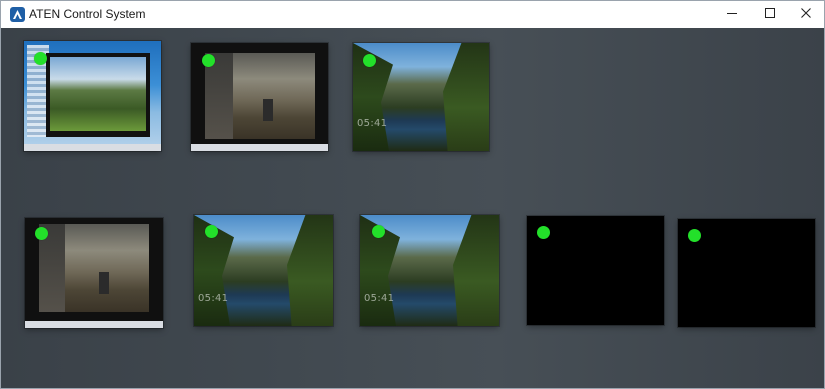 The image size is (825, 389). What do you see at coordinates (87, 14) in the screenshot?
I see `window-title: ATEN Control System` at bounding box center [87, 14].